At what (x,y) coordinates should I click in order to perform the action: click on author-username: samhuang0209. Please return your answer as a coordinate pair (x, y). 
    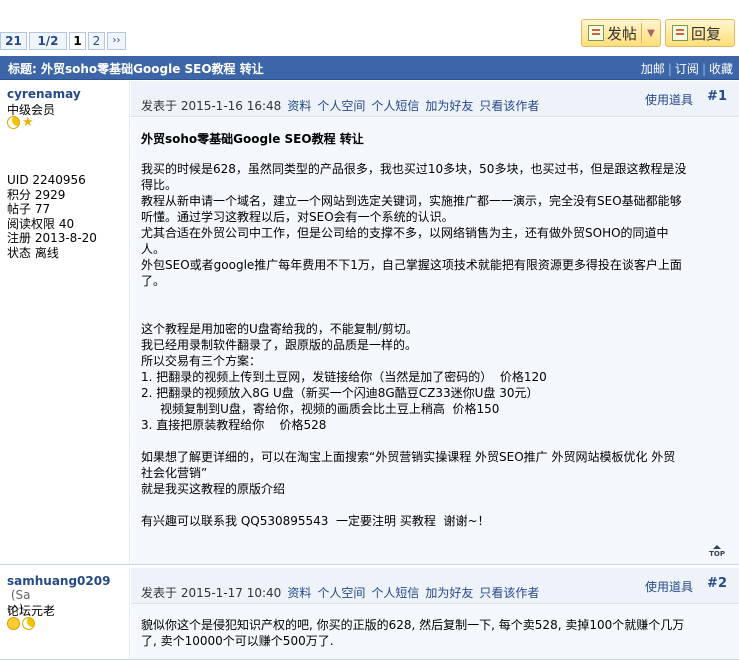
    Looking at the image, I should click on (58, 581).